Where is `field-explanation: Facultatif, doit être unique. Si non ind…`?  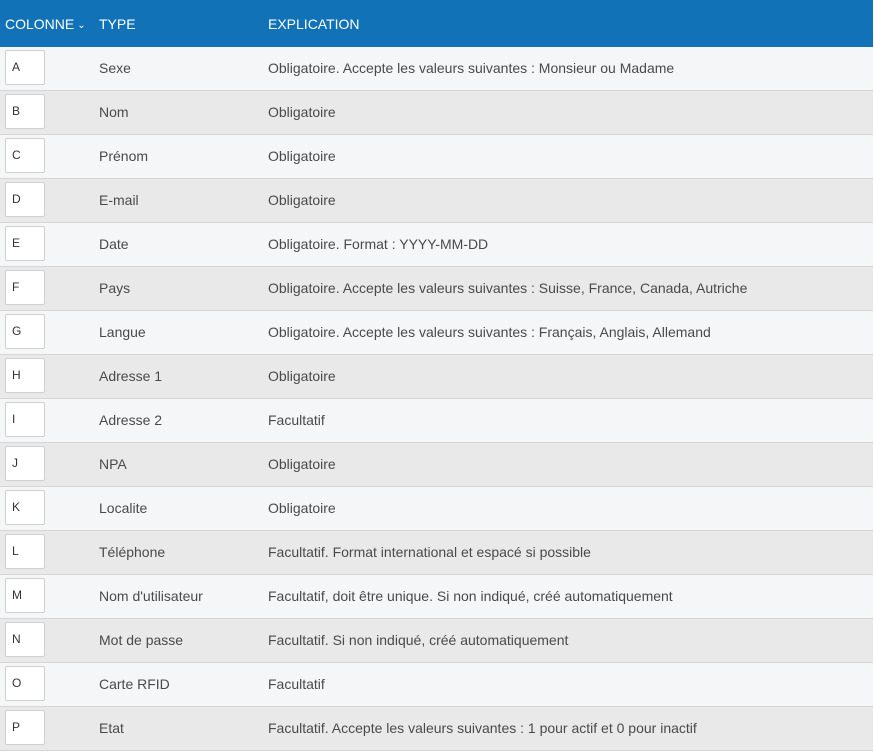
field-explanation: Facultatif, doit être unique. Si non ind… is located at coordinates (470, 596).